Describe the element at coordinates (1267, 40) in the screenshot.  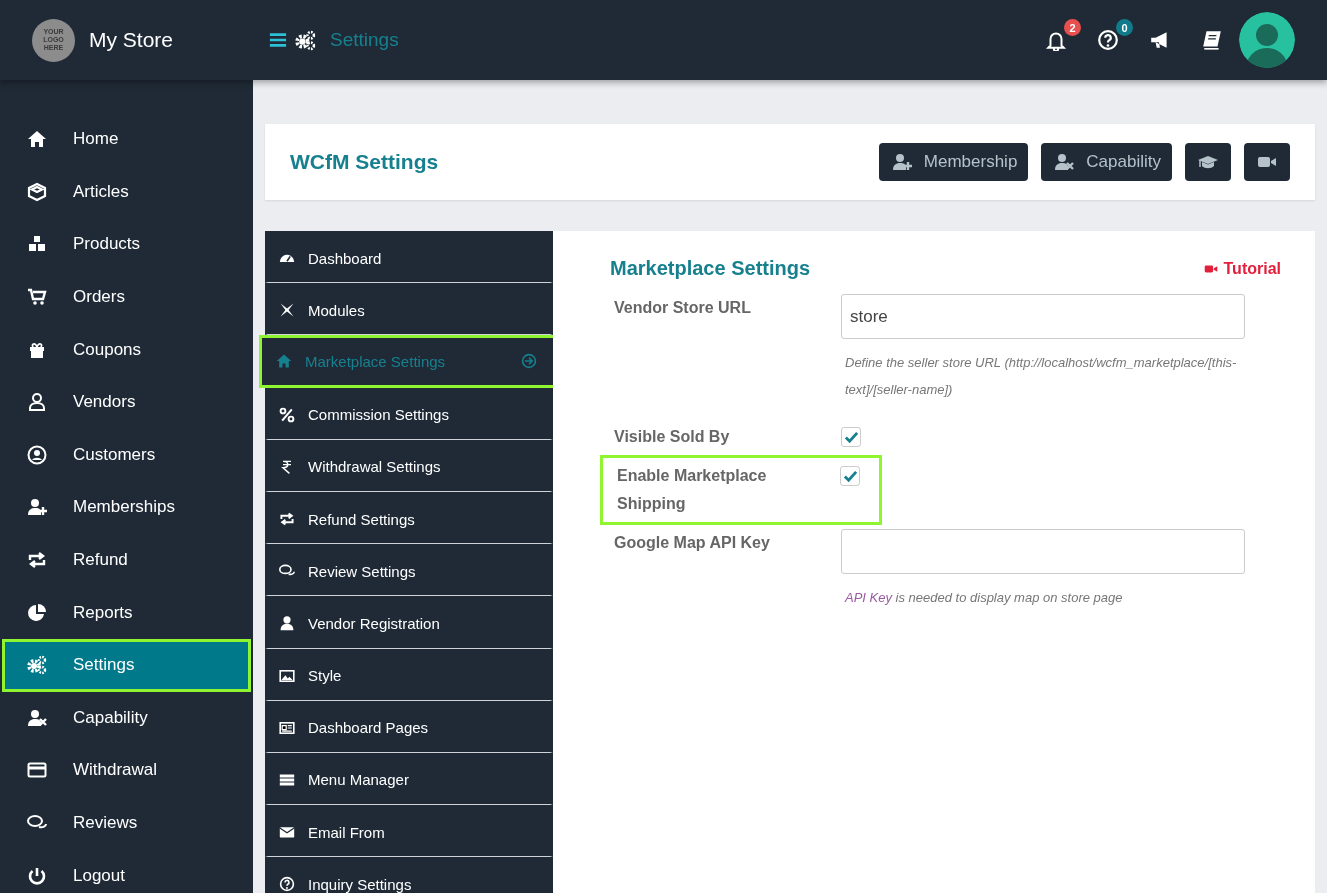
I see `avatar-silhouette` at that location.